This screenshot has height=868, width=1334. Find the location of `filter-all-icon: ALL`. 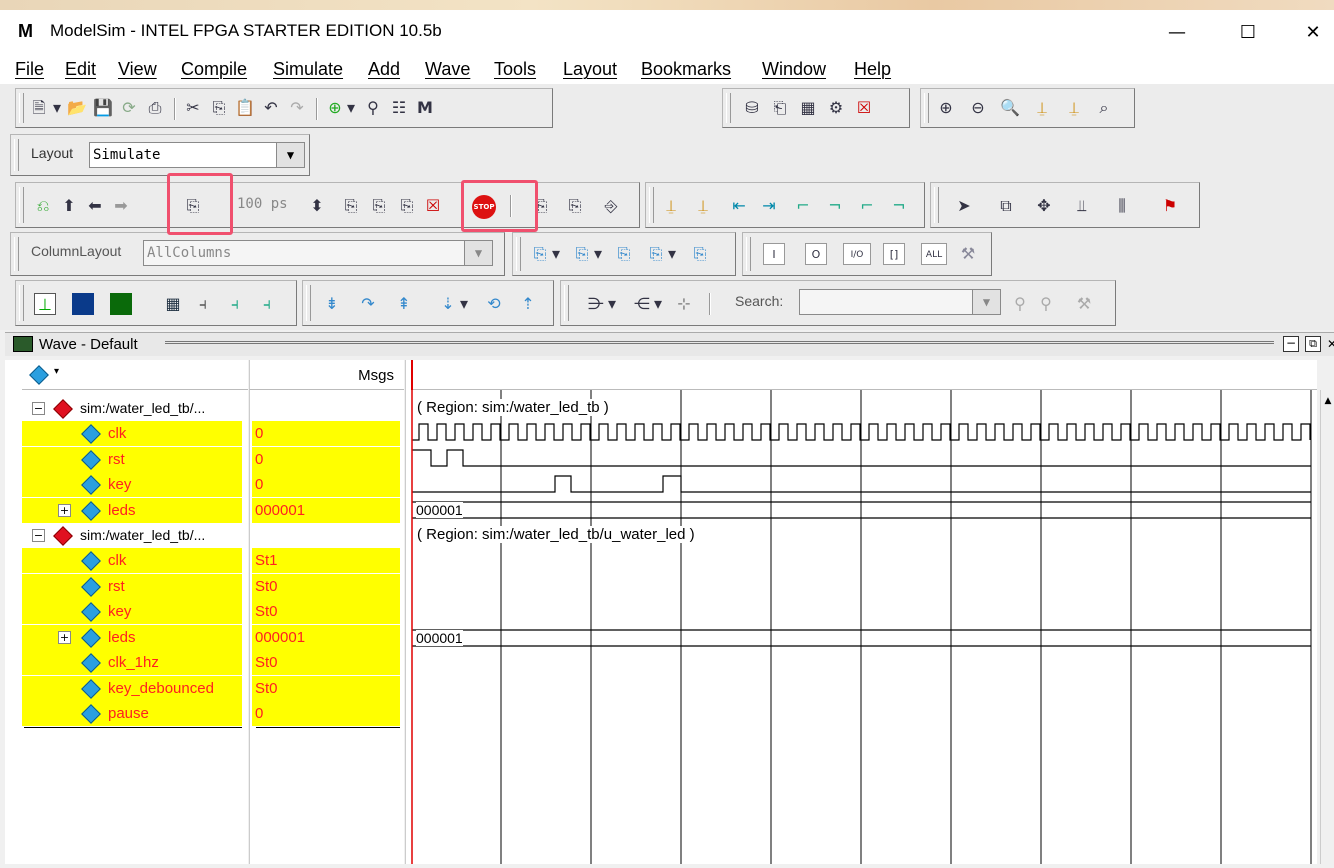

filter-all-icon: ALL is located at coordinates (934, 254).